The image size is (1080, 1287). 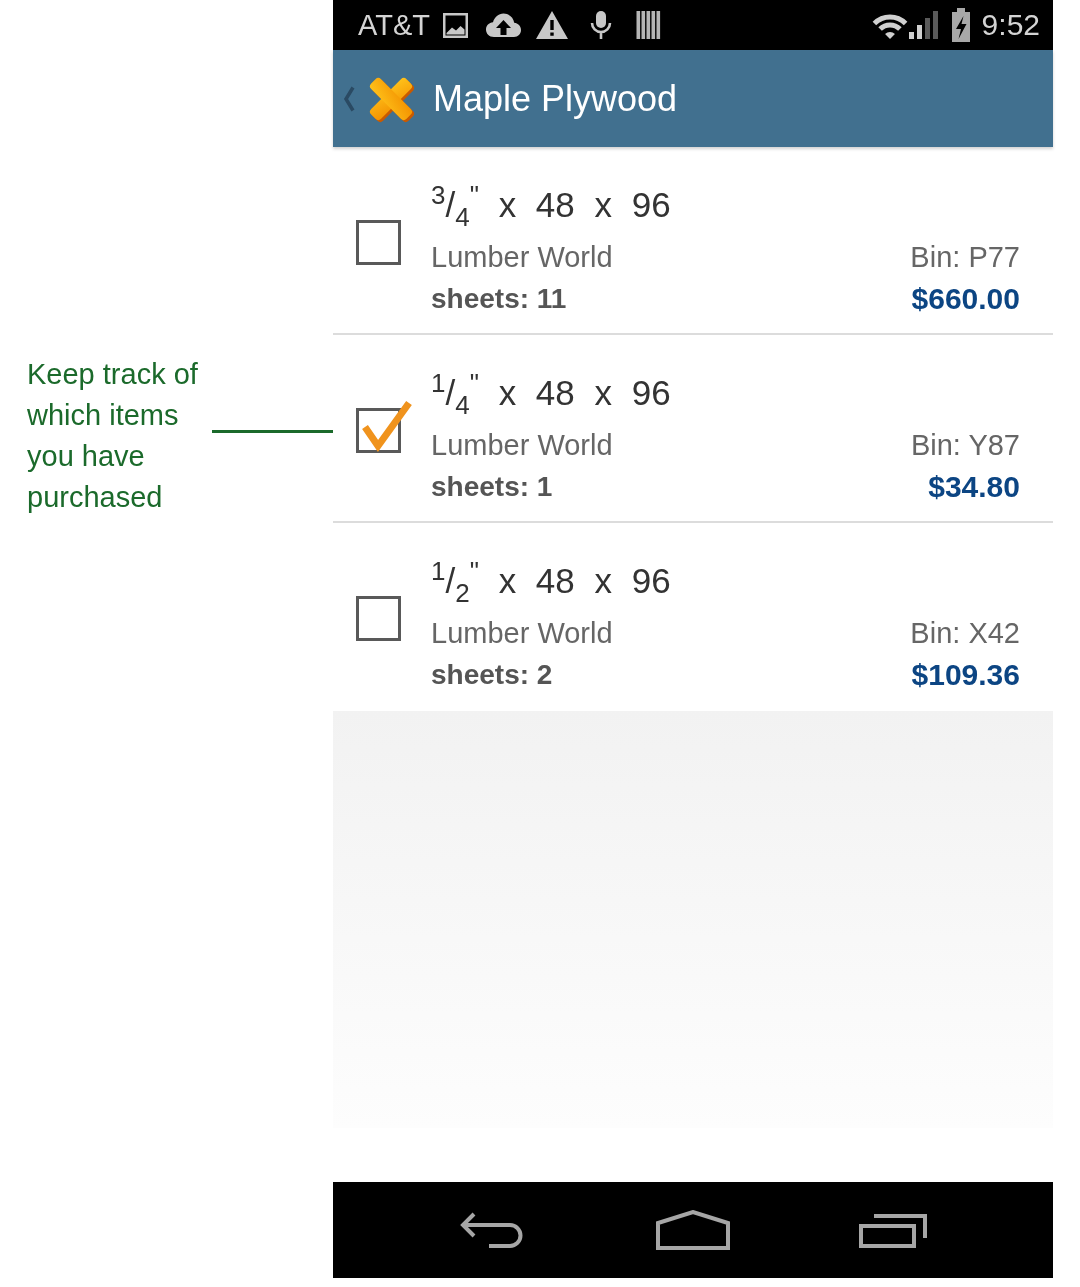 What do you see at coordinates (965, 299) in the screenshot?
I see `item-price: $660.00` at bounding box center [965, 299].